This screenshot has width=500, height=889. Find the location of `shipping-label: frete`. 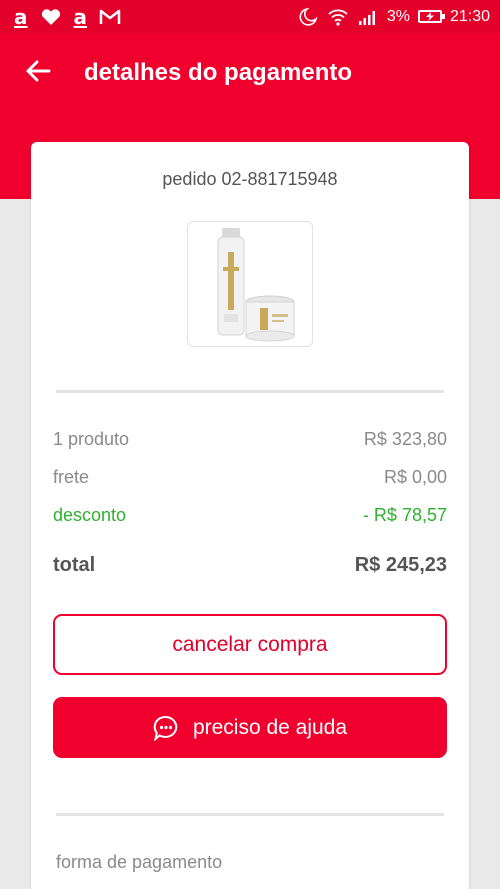

shipping-label: frete is located at coordinates (71, 477).